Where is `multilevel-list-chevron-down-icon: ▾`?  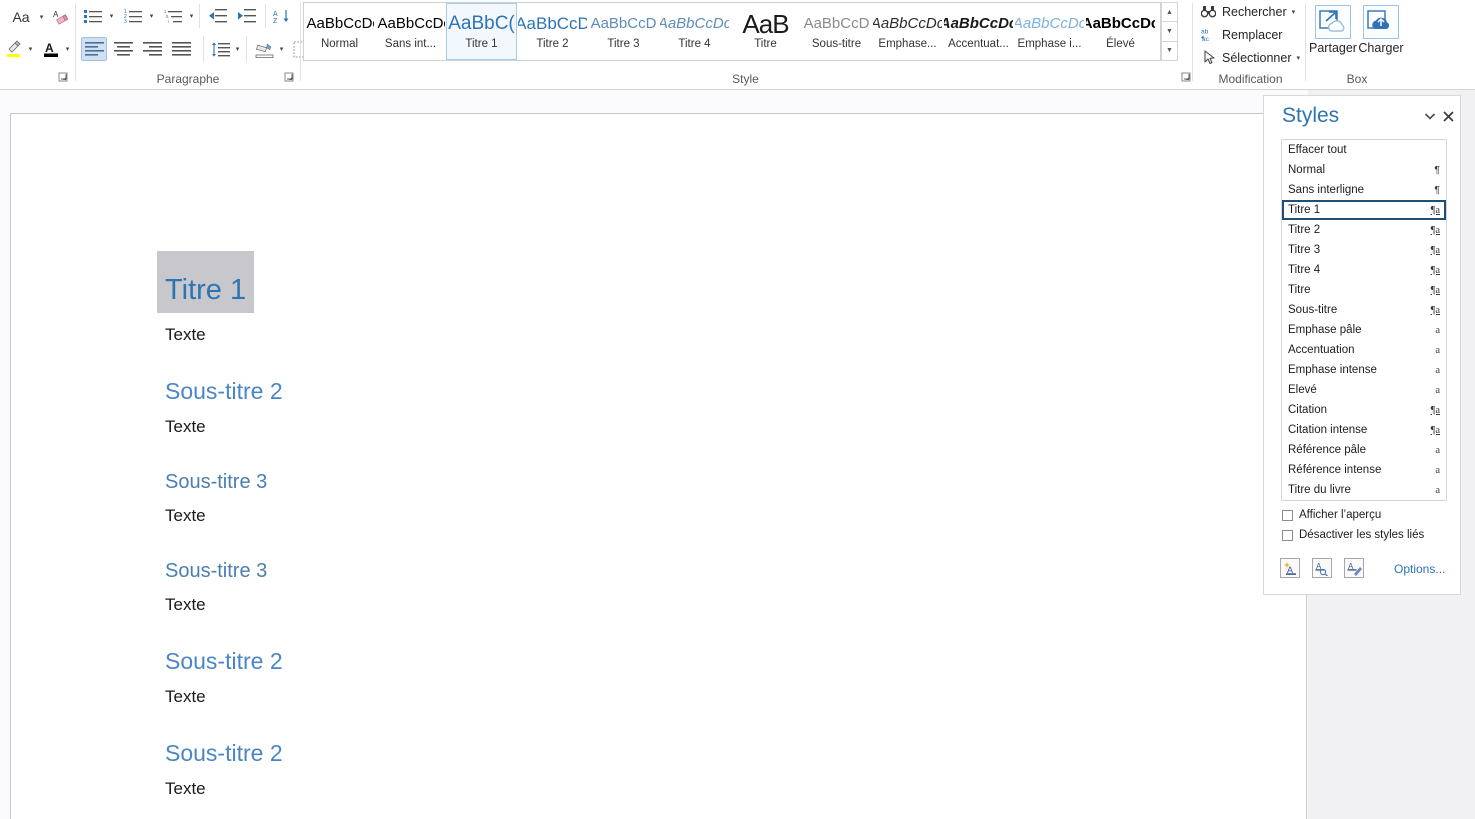
multilevel-list-chevron-down-icon: ▾ is located at coordinates (191, 16).